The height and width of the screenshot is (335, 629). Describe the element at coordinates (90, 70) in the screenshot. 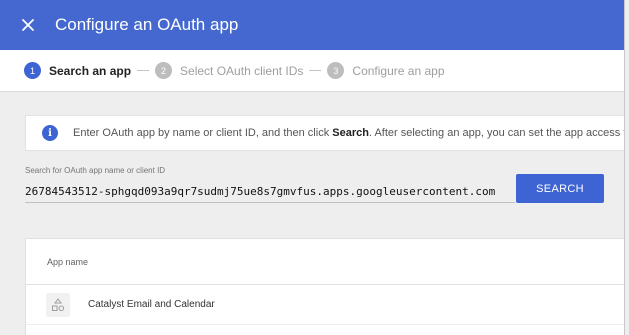

I see `step-label: Search an app` at that location.